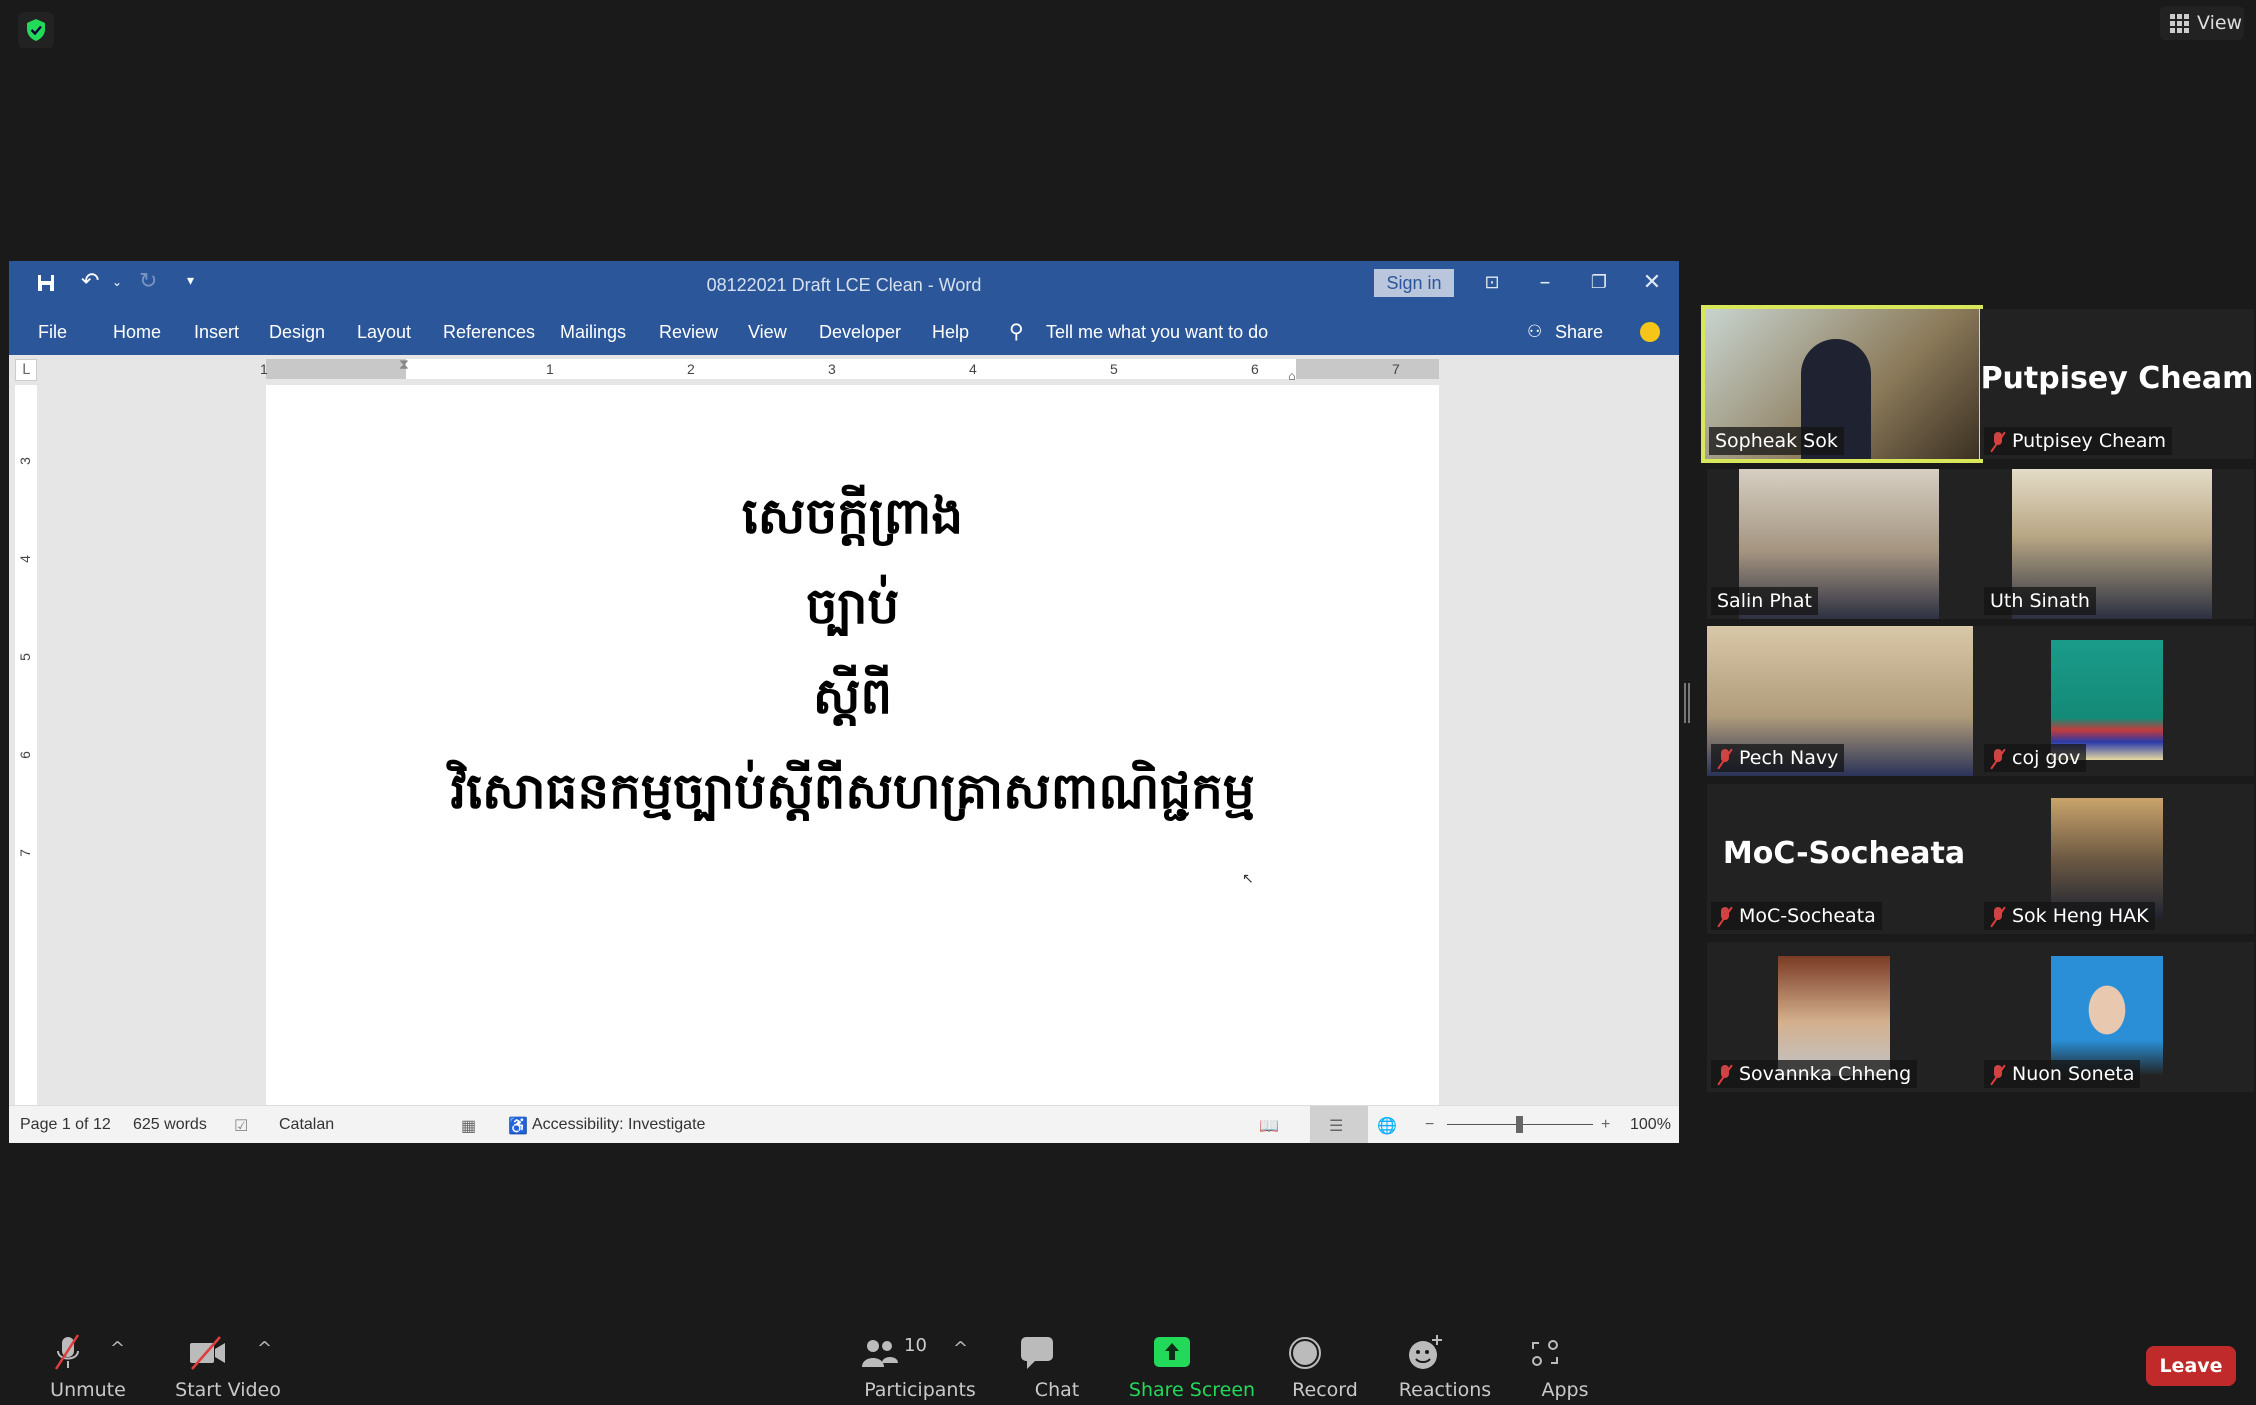 The height and width of the screenshot is (1405, 2256). I want to click on left-margin, so click(336, 369).